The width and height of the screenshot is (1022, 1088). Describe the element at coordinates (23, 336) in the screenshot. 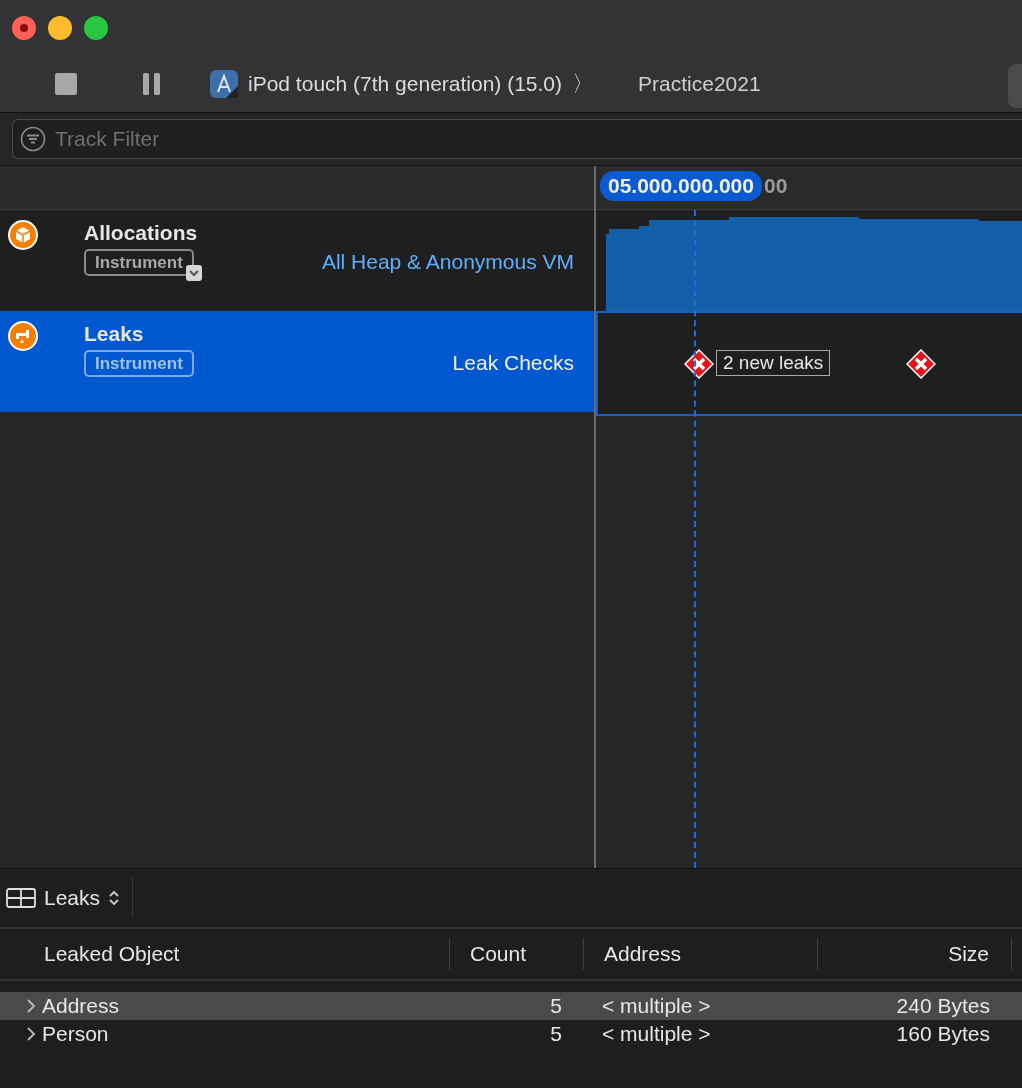

I see `faucet-icon` at that location.